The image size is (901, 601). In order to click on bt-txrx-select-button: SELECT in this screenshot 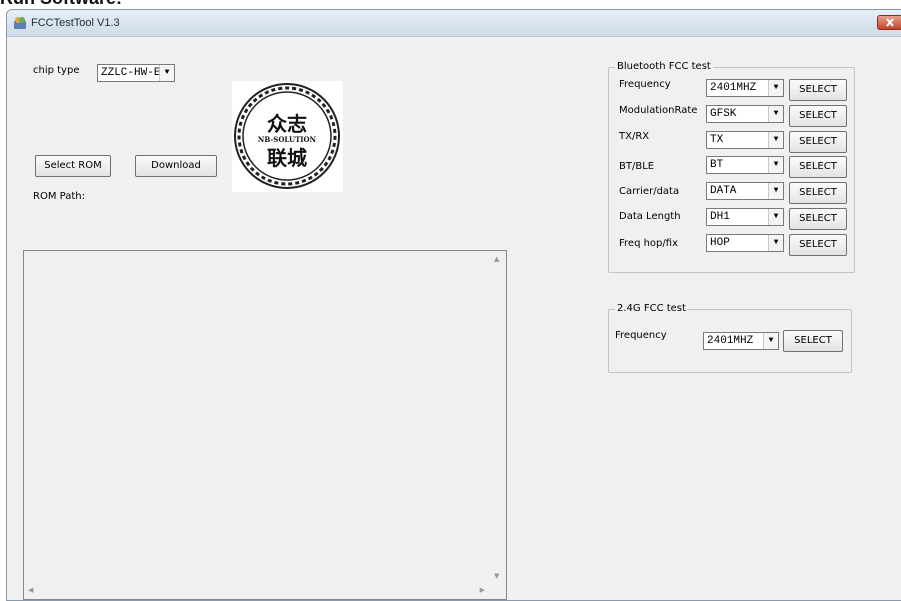, I will do `click(818, 142)`.